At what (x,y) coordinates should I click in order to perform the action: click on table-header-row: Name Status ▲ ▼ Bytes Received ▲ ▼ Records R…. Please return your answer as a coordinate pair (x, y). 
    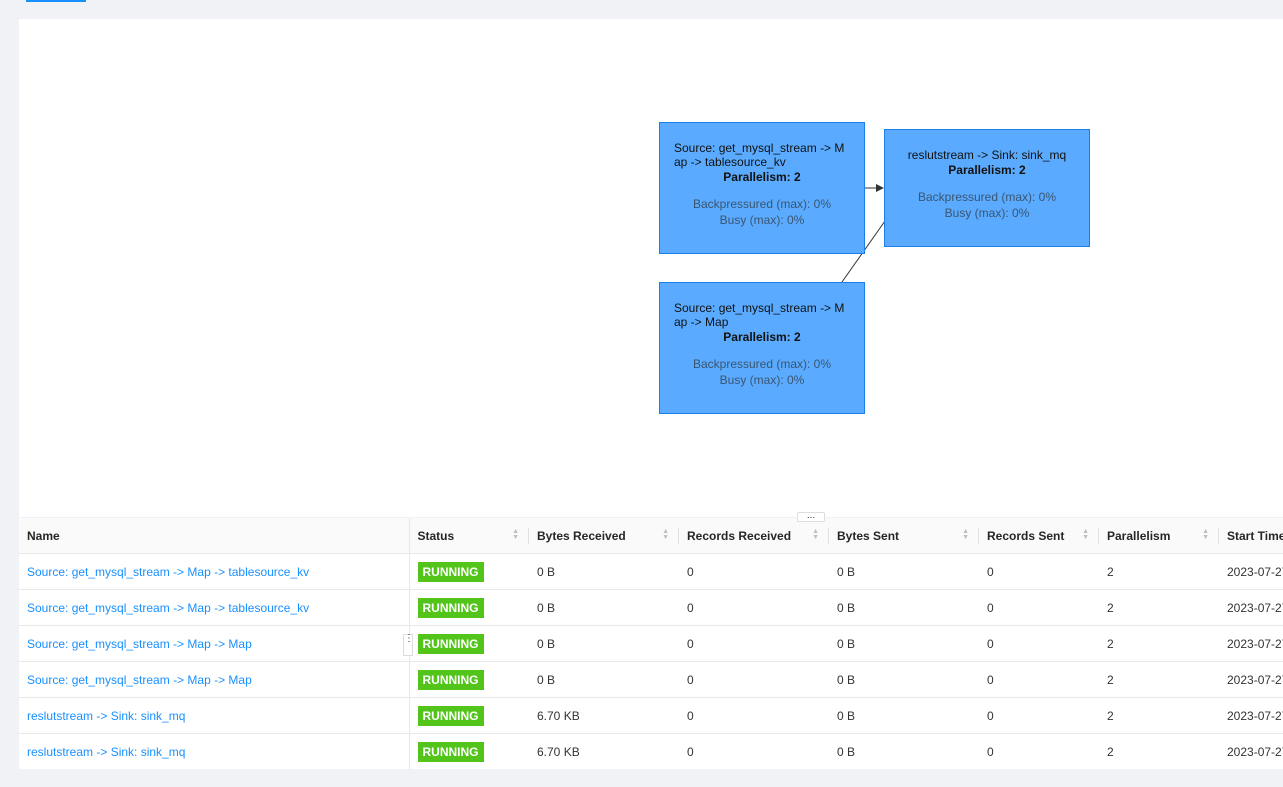
    Looking at the image, I should click on (651, 536).